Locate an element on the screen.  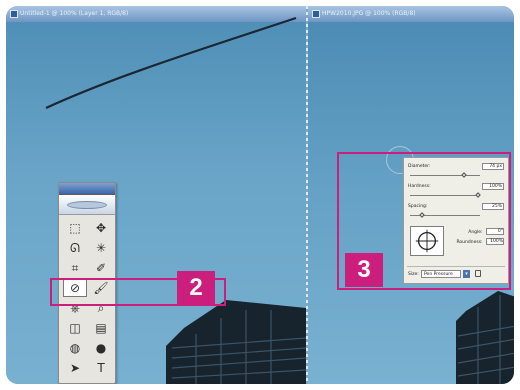
type-tool: T is located at coordinates (101, 367).